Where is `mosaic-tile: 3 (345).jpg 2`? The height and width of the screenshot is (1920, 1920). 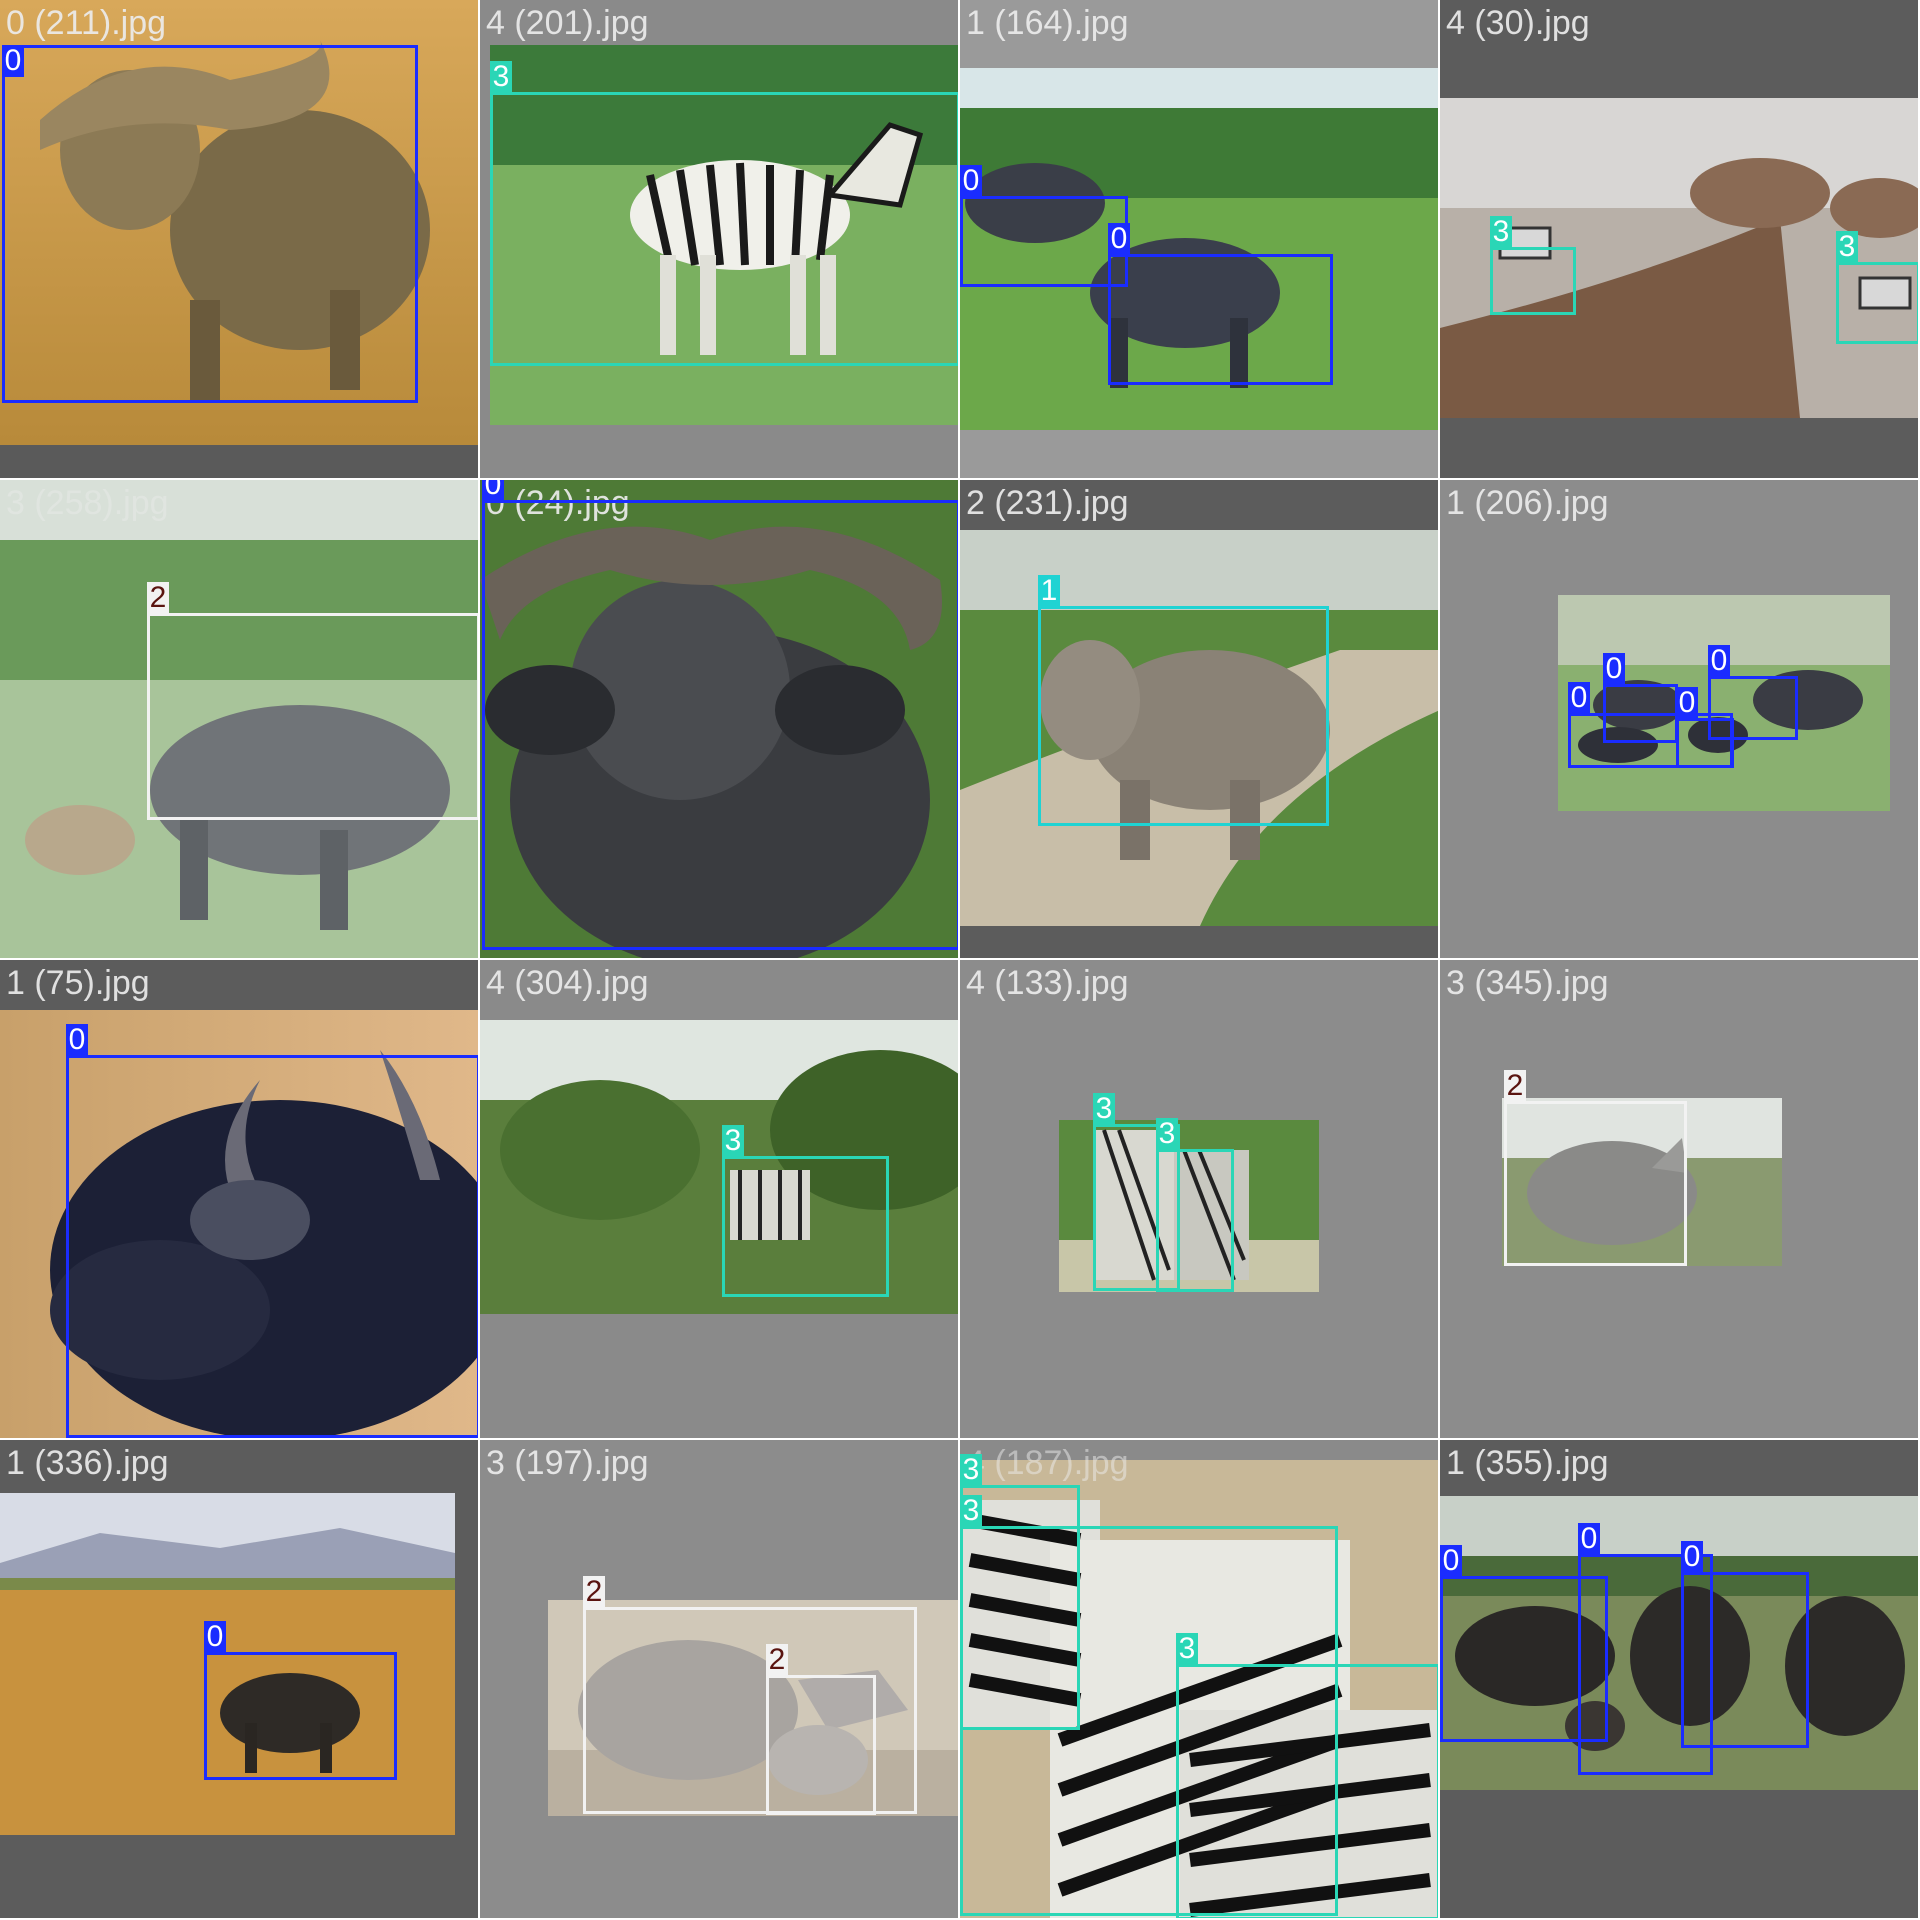 mosaic-tile: 3 (345).jpg 2 is located at coordinates (1680, 1200).